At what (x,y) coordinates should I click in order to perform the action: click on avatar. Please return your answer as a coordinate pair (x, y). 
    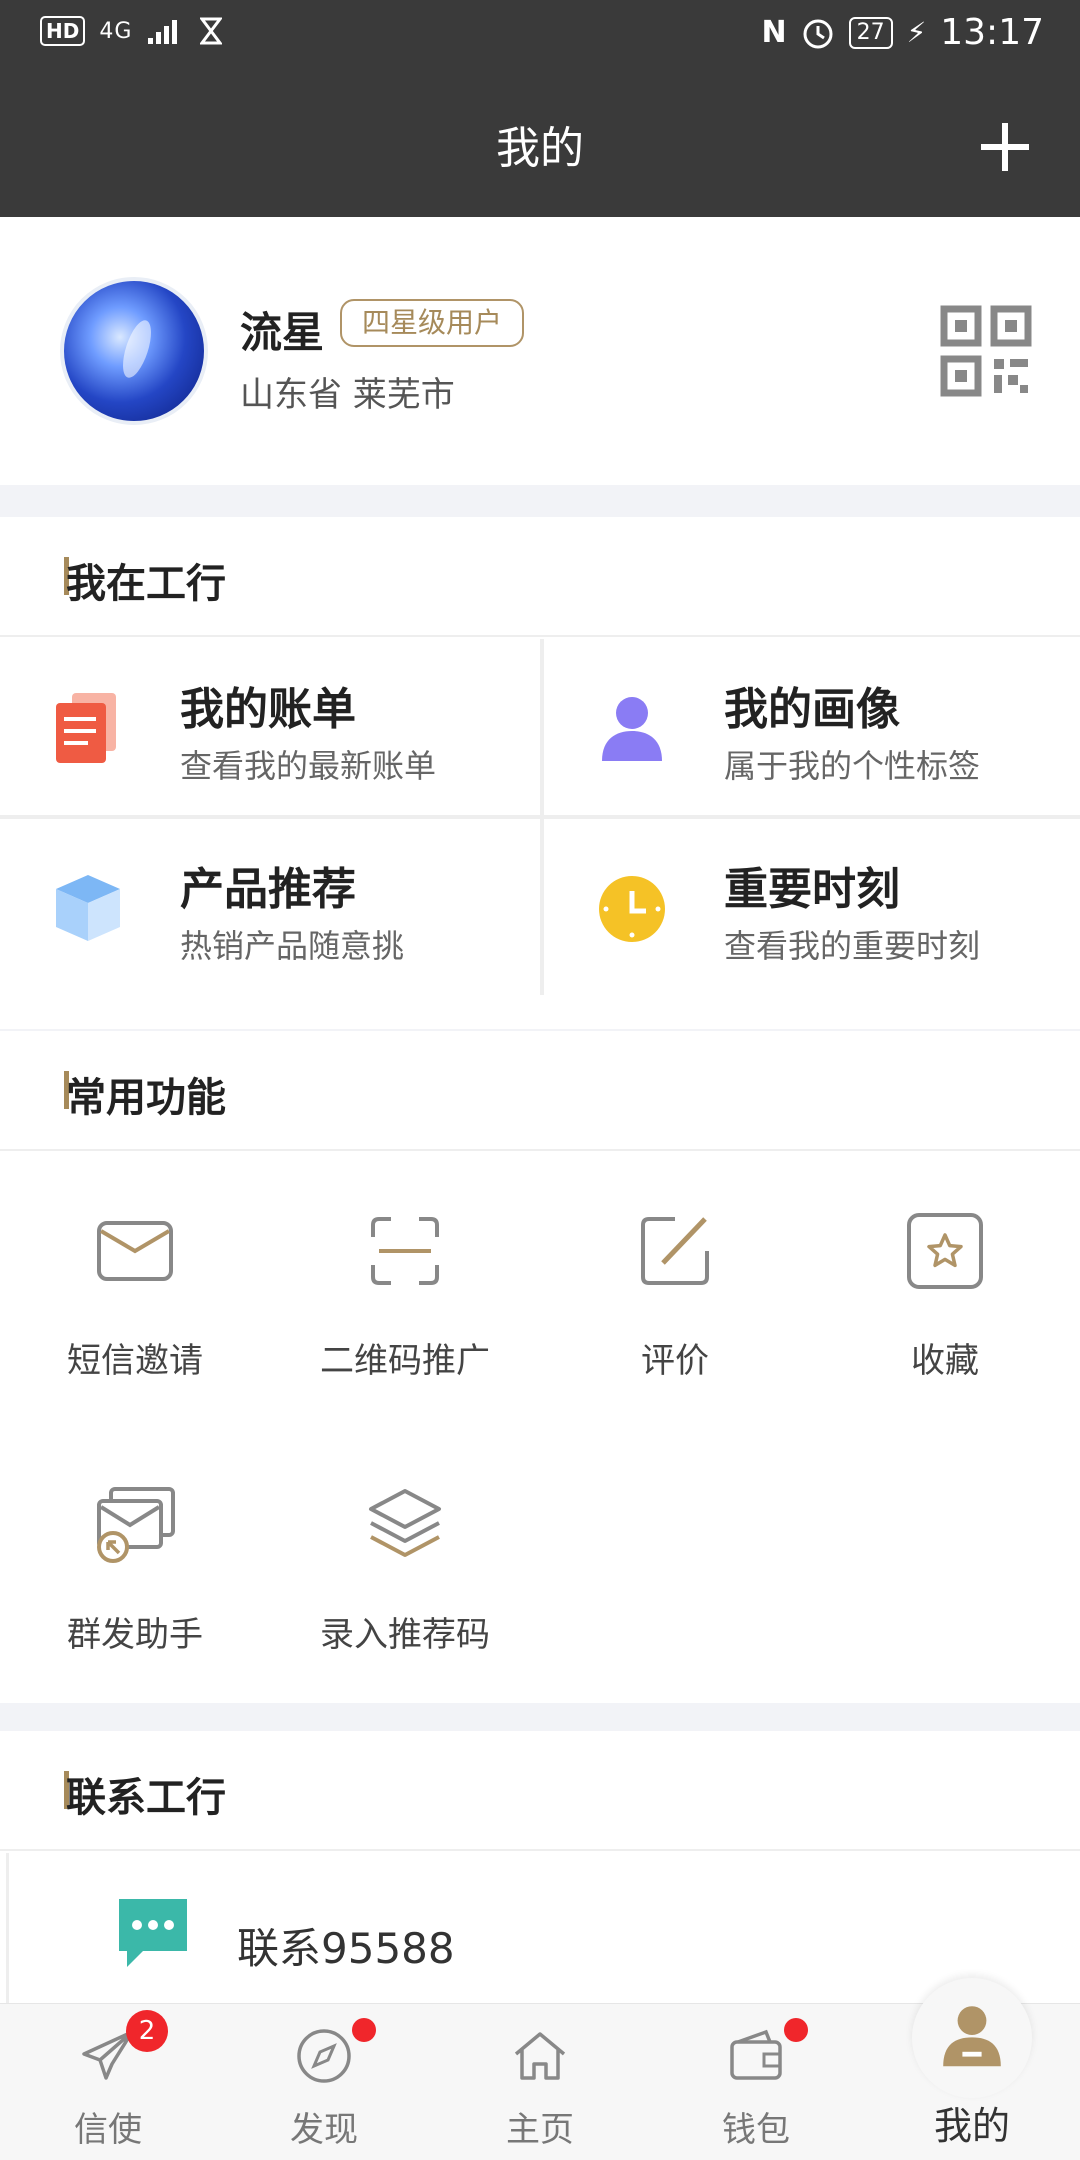
    Looking at the image, I should click on (134, 351).